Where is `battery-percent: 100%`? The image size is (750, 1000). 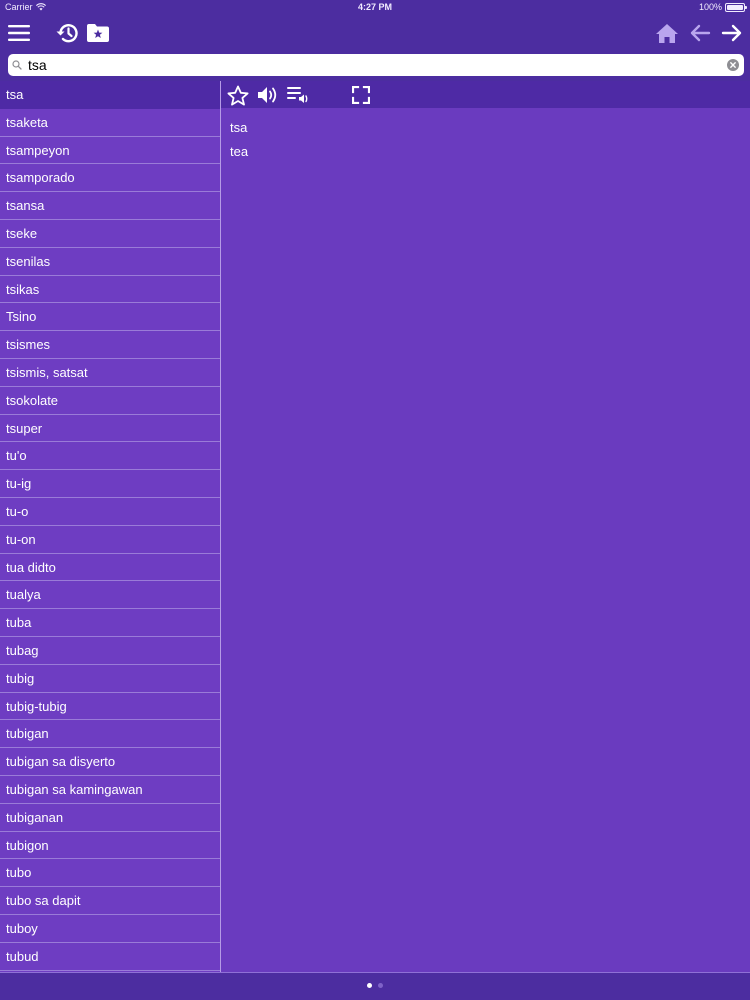
battery-percent: 100% is located at coordinates (710, 7).